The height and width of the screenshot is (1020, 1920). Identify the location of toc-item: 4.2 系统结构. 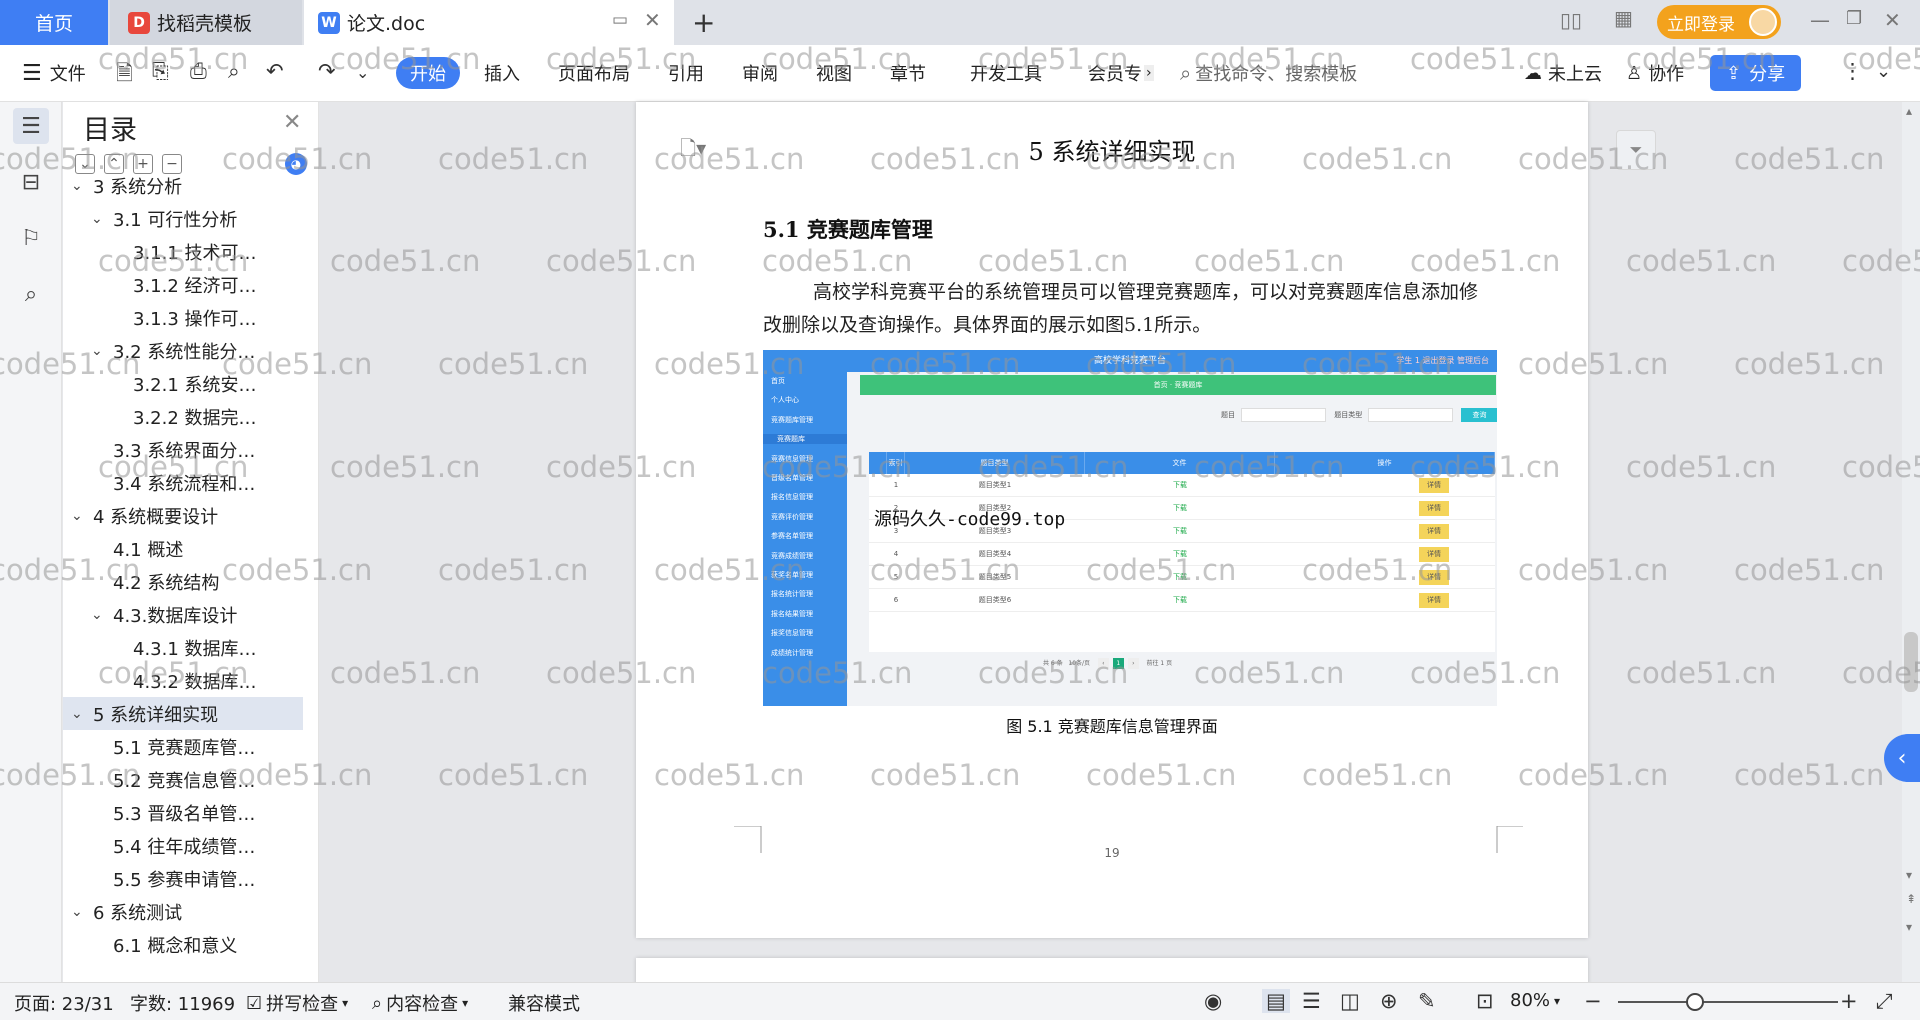
(183, 581).